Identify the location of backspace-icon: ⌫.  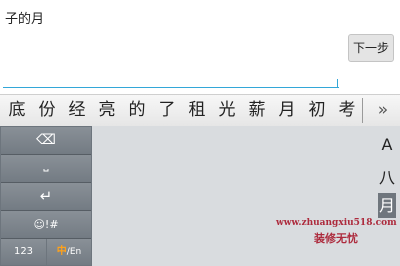
(46, 140).